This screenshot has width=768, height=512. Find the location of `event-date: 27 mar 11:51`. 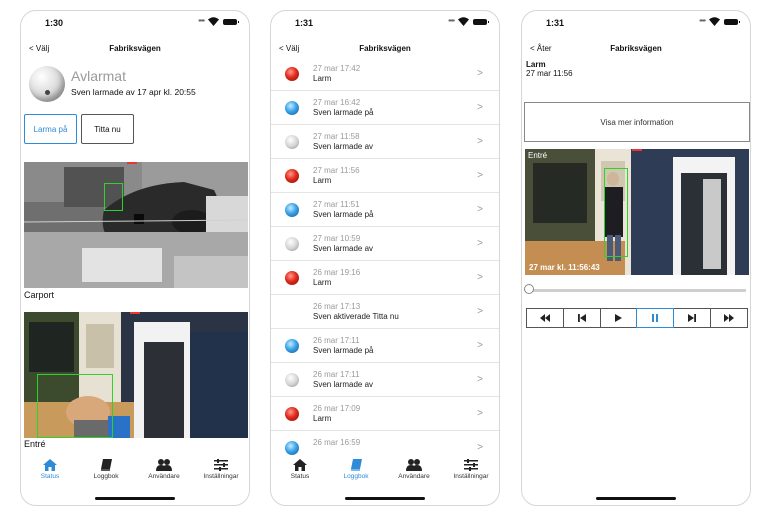

event-date: 27 mar 11:51 is located at coordinates (336, 204).